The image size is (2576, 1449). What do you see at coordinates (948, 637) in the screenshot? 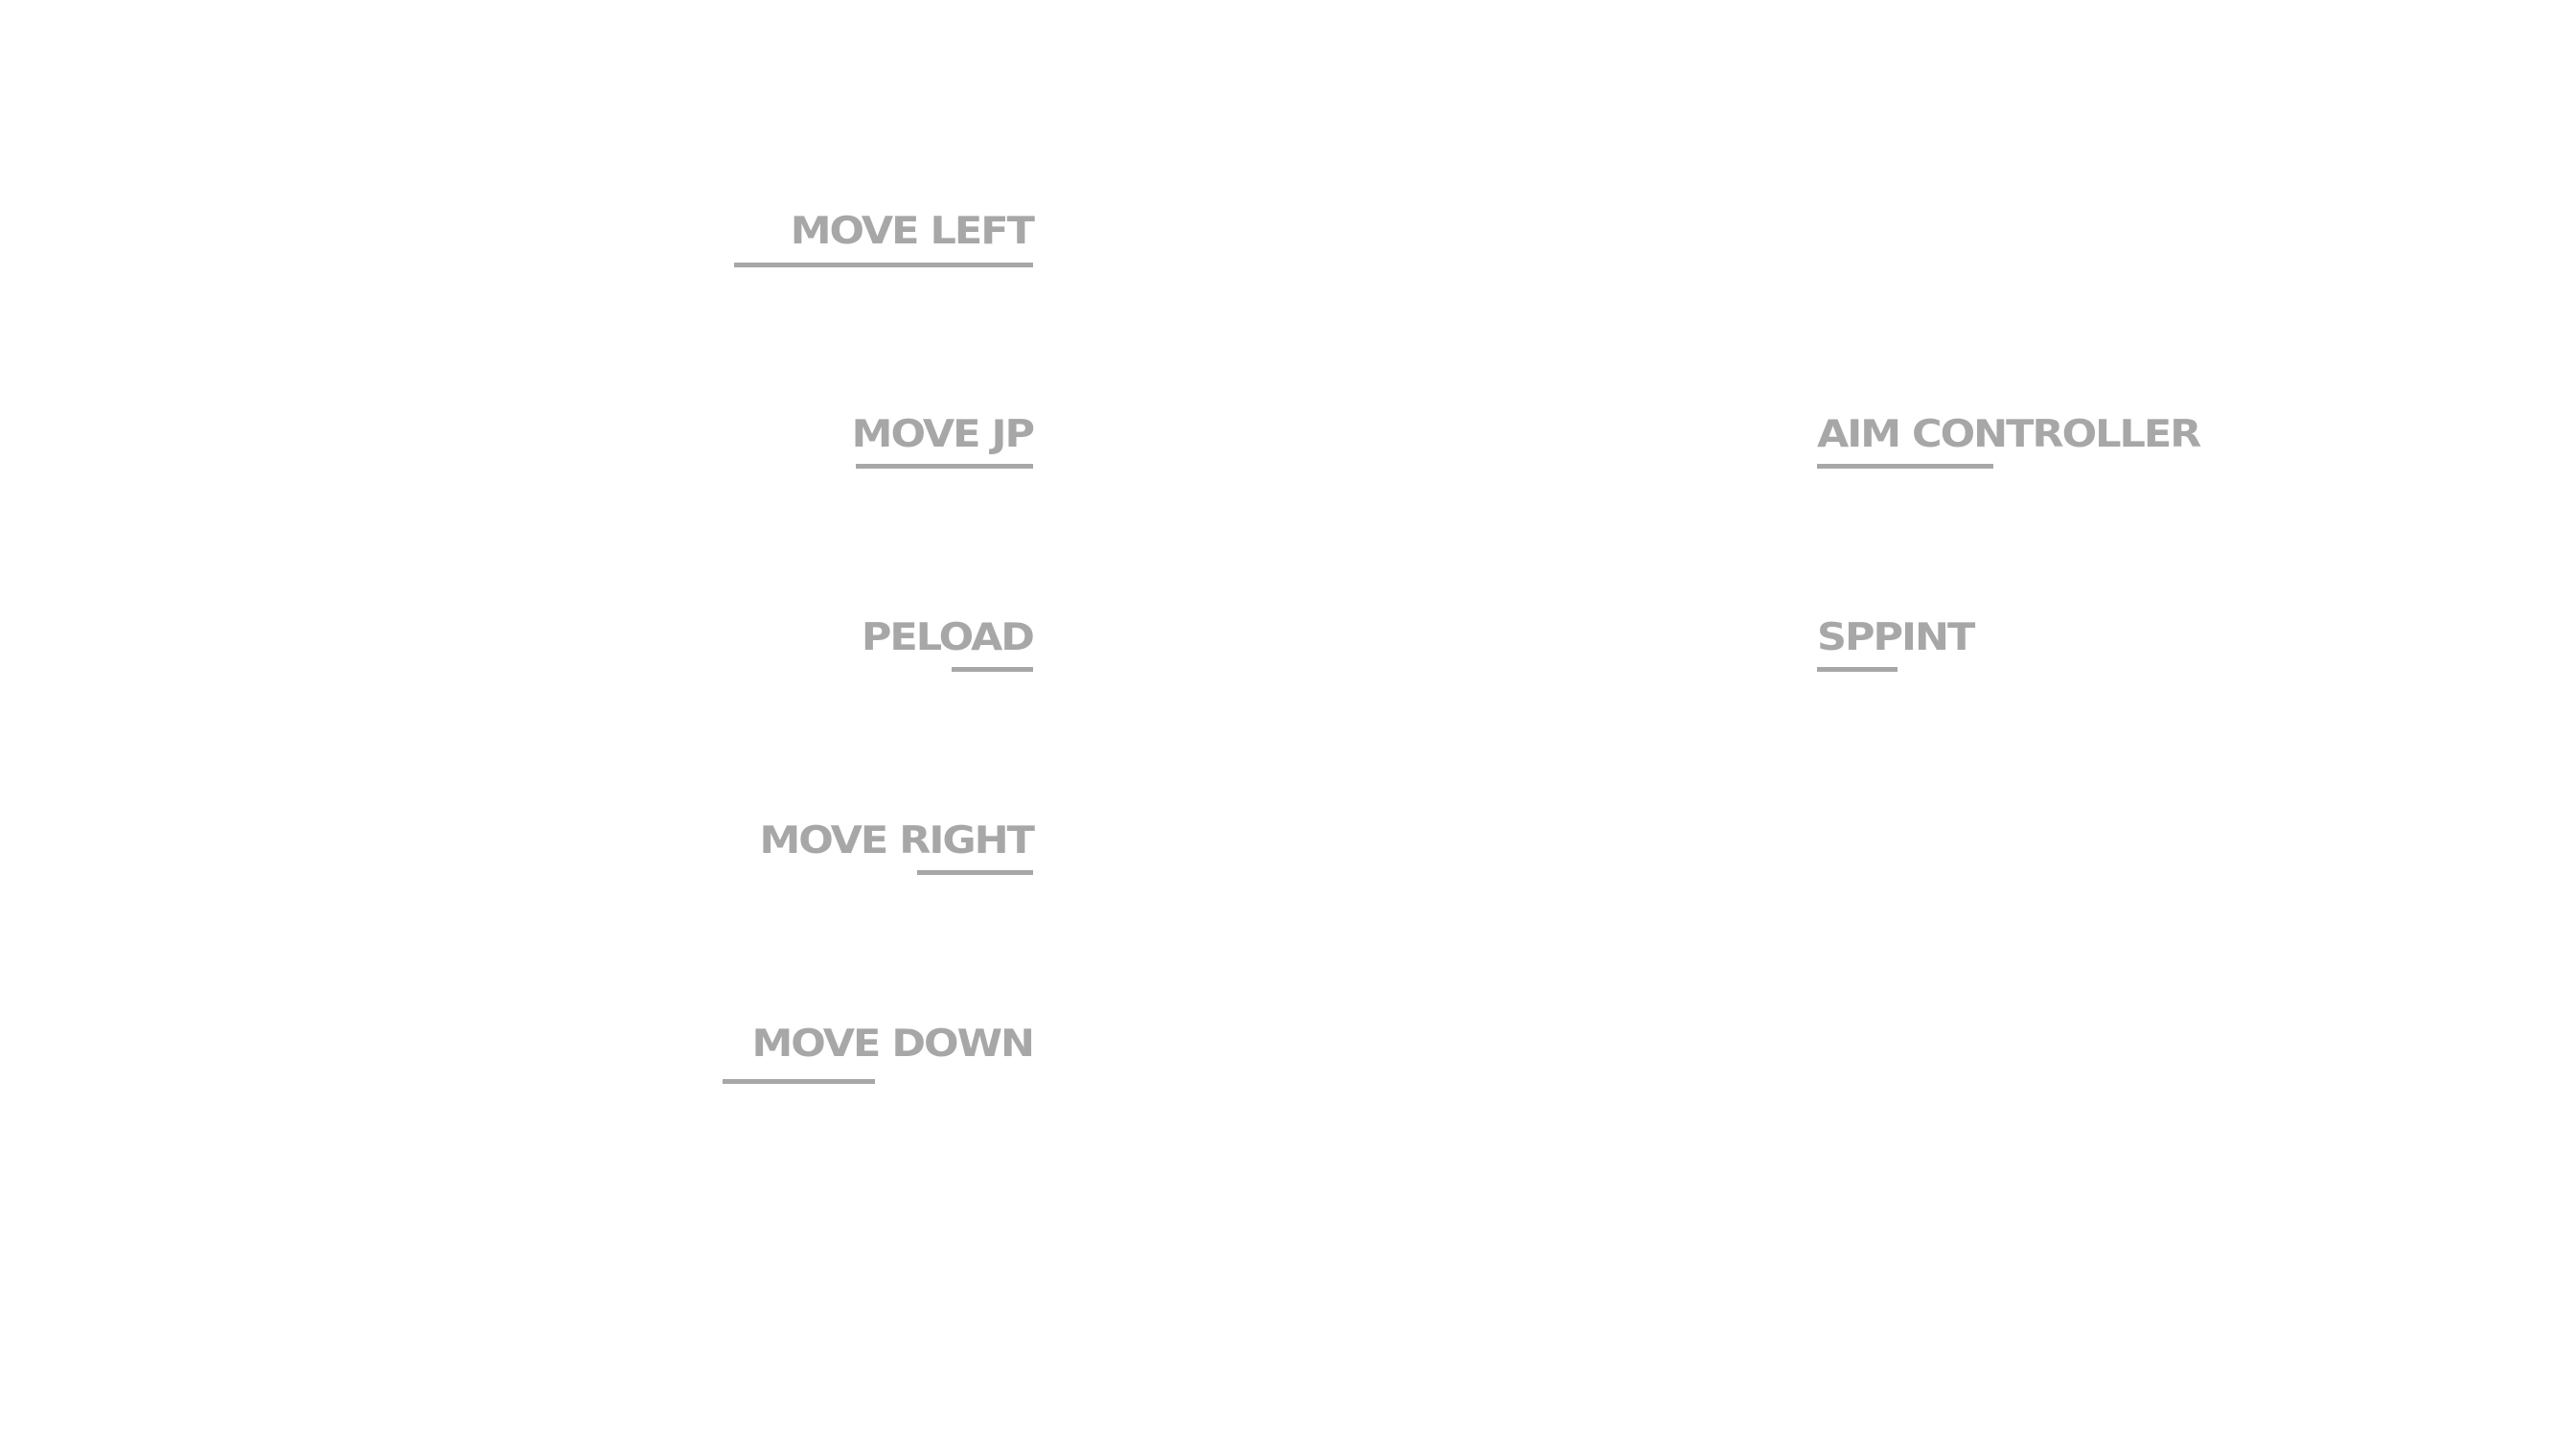
I see `reload-label: PELOAD` at bounding box center [948, 637].